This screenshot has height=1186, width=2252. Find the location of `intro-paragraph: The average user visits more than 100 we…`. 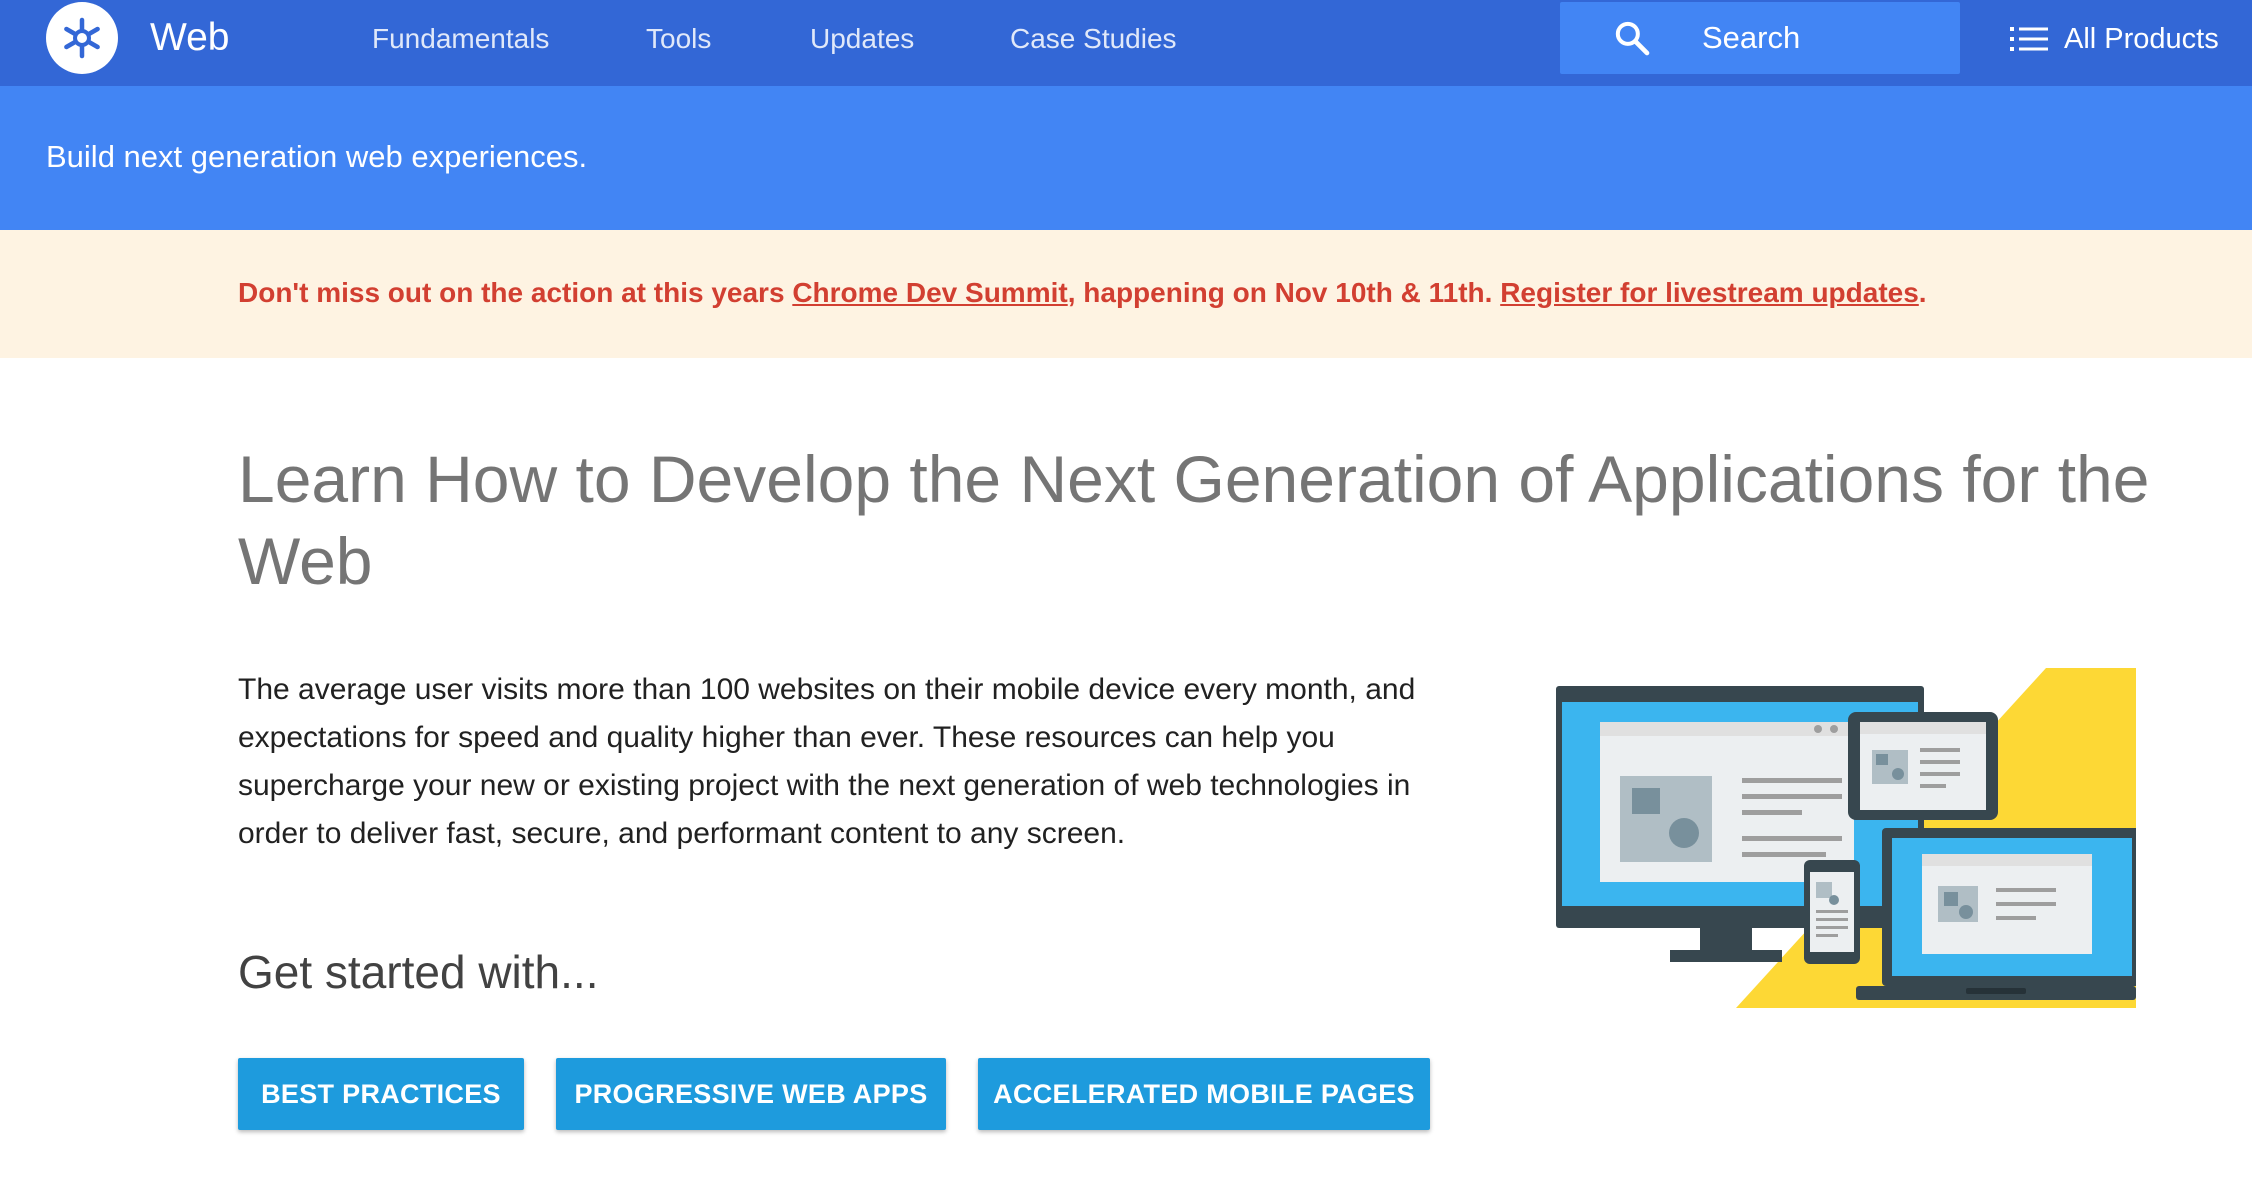

intro-paragraph: The average user visits more than 100 we… is located at coordinates (827, 761).